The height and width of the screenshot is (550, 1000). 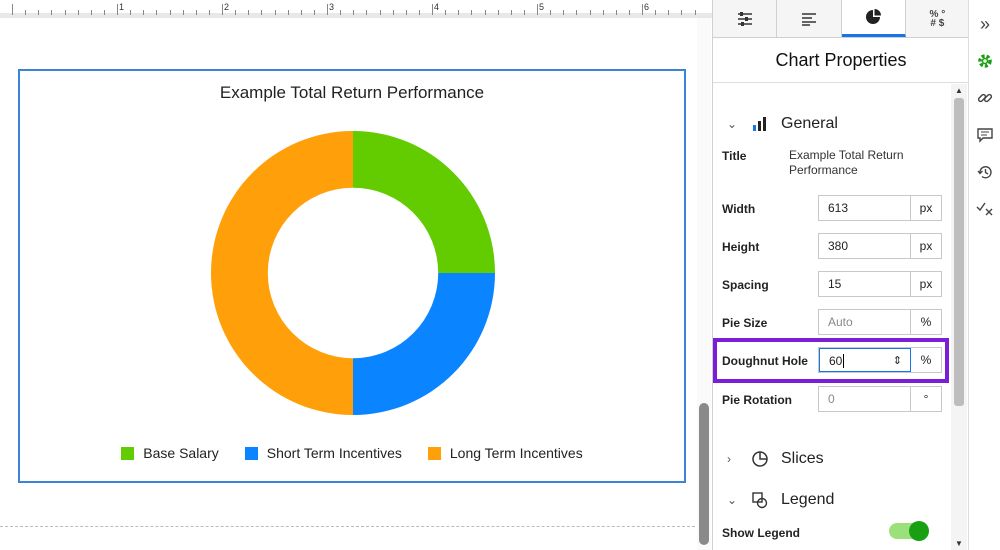 I want to click on tab-sliders, so click(x=745, y=18).